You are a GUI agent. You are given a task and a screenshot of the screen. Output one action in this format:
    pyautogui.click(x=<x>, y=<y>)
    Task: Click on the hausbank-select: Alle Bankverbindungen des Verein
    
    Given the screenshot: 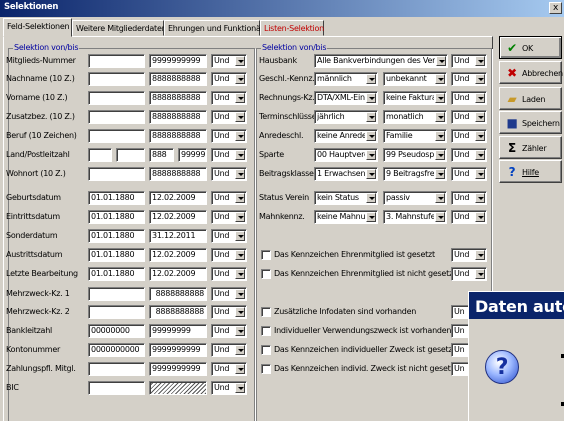 What is the action you would take?
    pyautogui.click(x=381, y=61)
    